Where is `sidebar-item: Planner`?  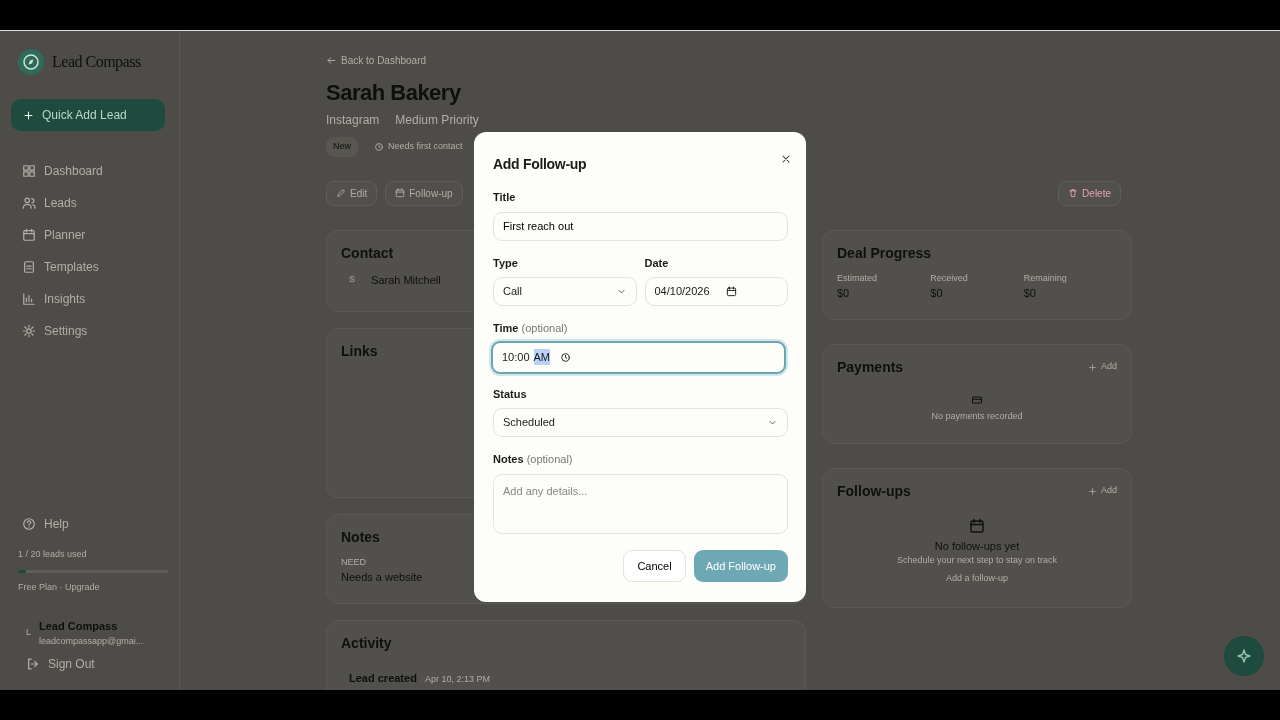
sidebar-item: Planner is located at coordinates (54, 235).